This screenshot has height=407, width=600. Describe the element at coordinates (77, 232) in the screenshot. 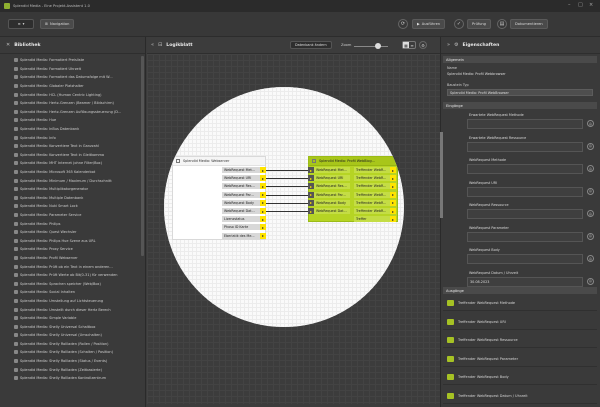

I see `library-item: Splendid Media: Quest Wechsler` at that location.